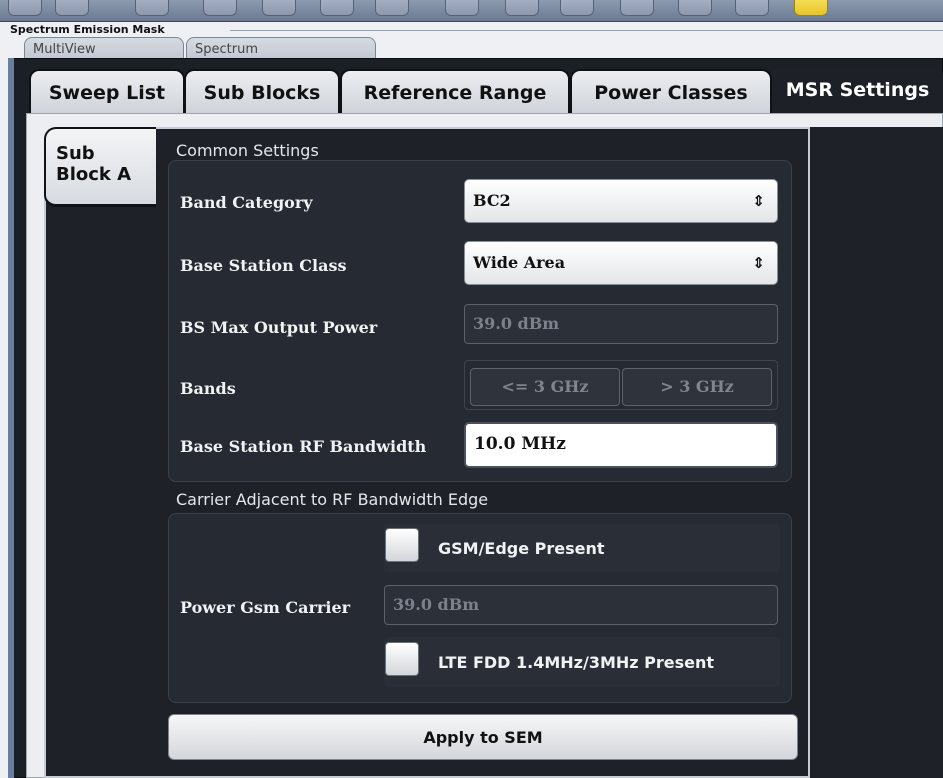 Image resolution: width=943 pixels, height=778 pixels. Describe the element at coordinates (332, 499) in the screenshot. I see `carrier-adjacent-title: Carrier Adjacent to RF Bandwidth Edge` at that location.